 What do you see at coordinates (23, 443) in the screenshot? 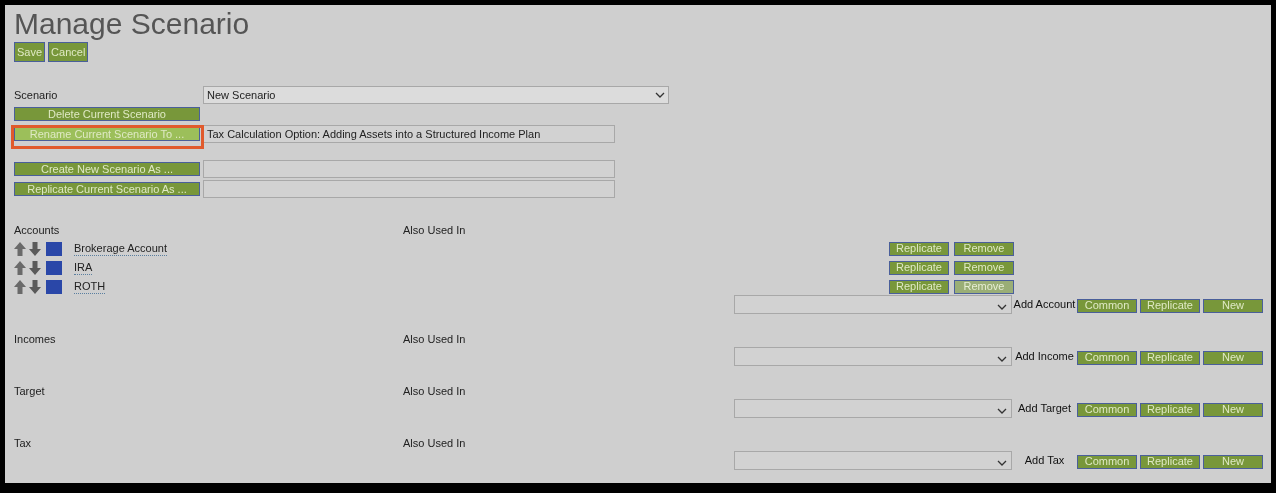
I see `section-title: Tax` at bounding box center [23, 443].